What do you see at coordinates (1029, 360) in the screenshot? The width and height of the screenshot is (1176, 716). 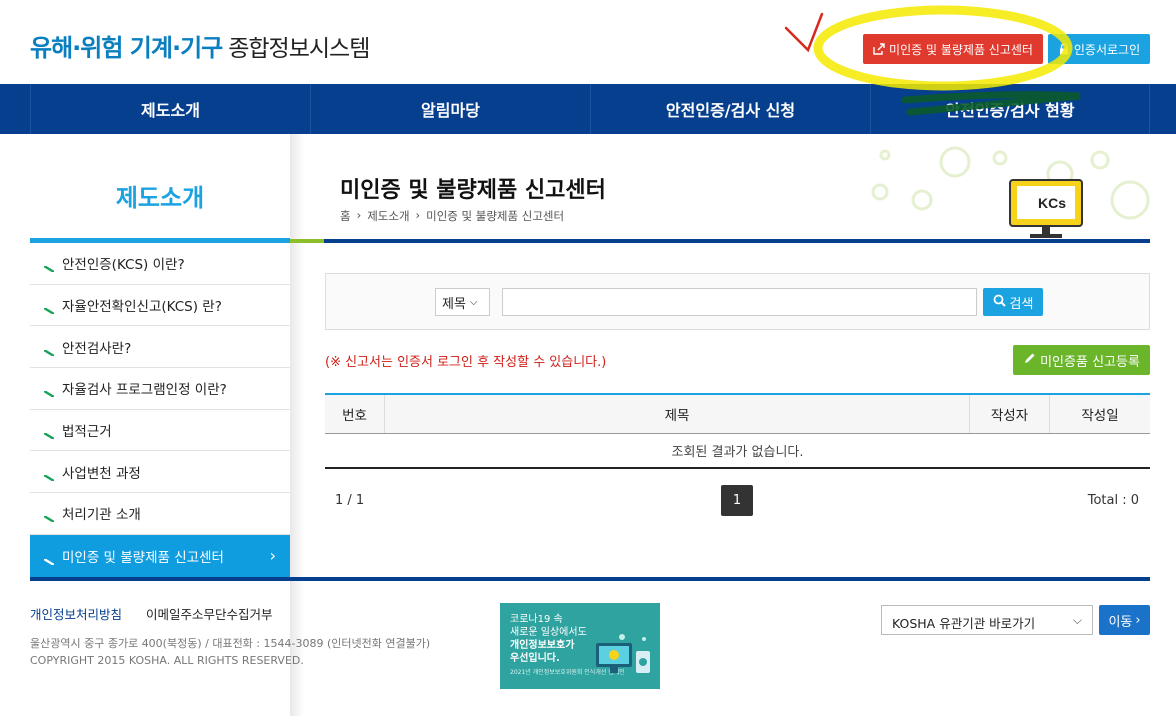 I see `pencil-icon` at bounding box center [1029, 360].